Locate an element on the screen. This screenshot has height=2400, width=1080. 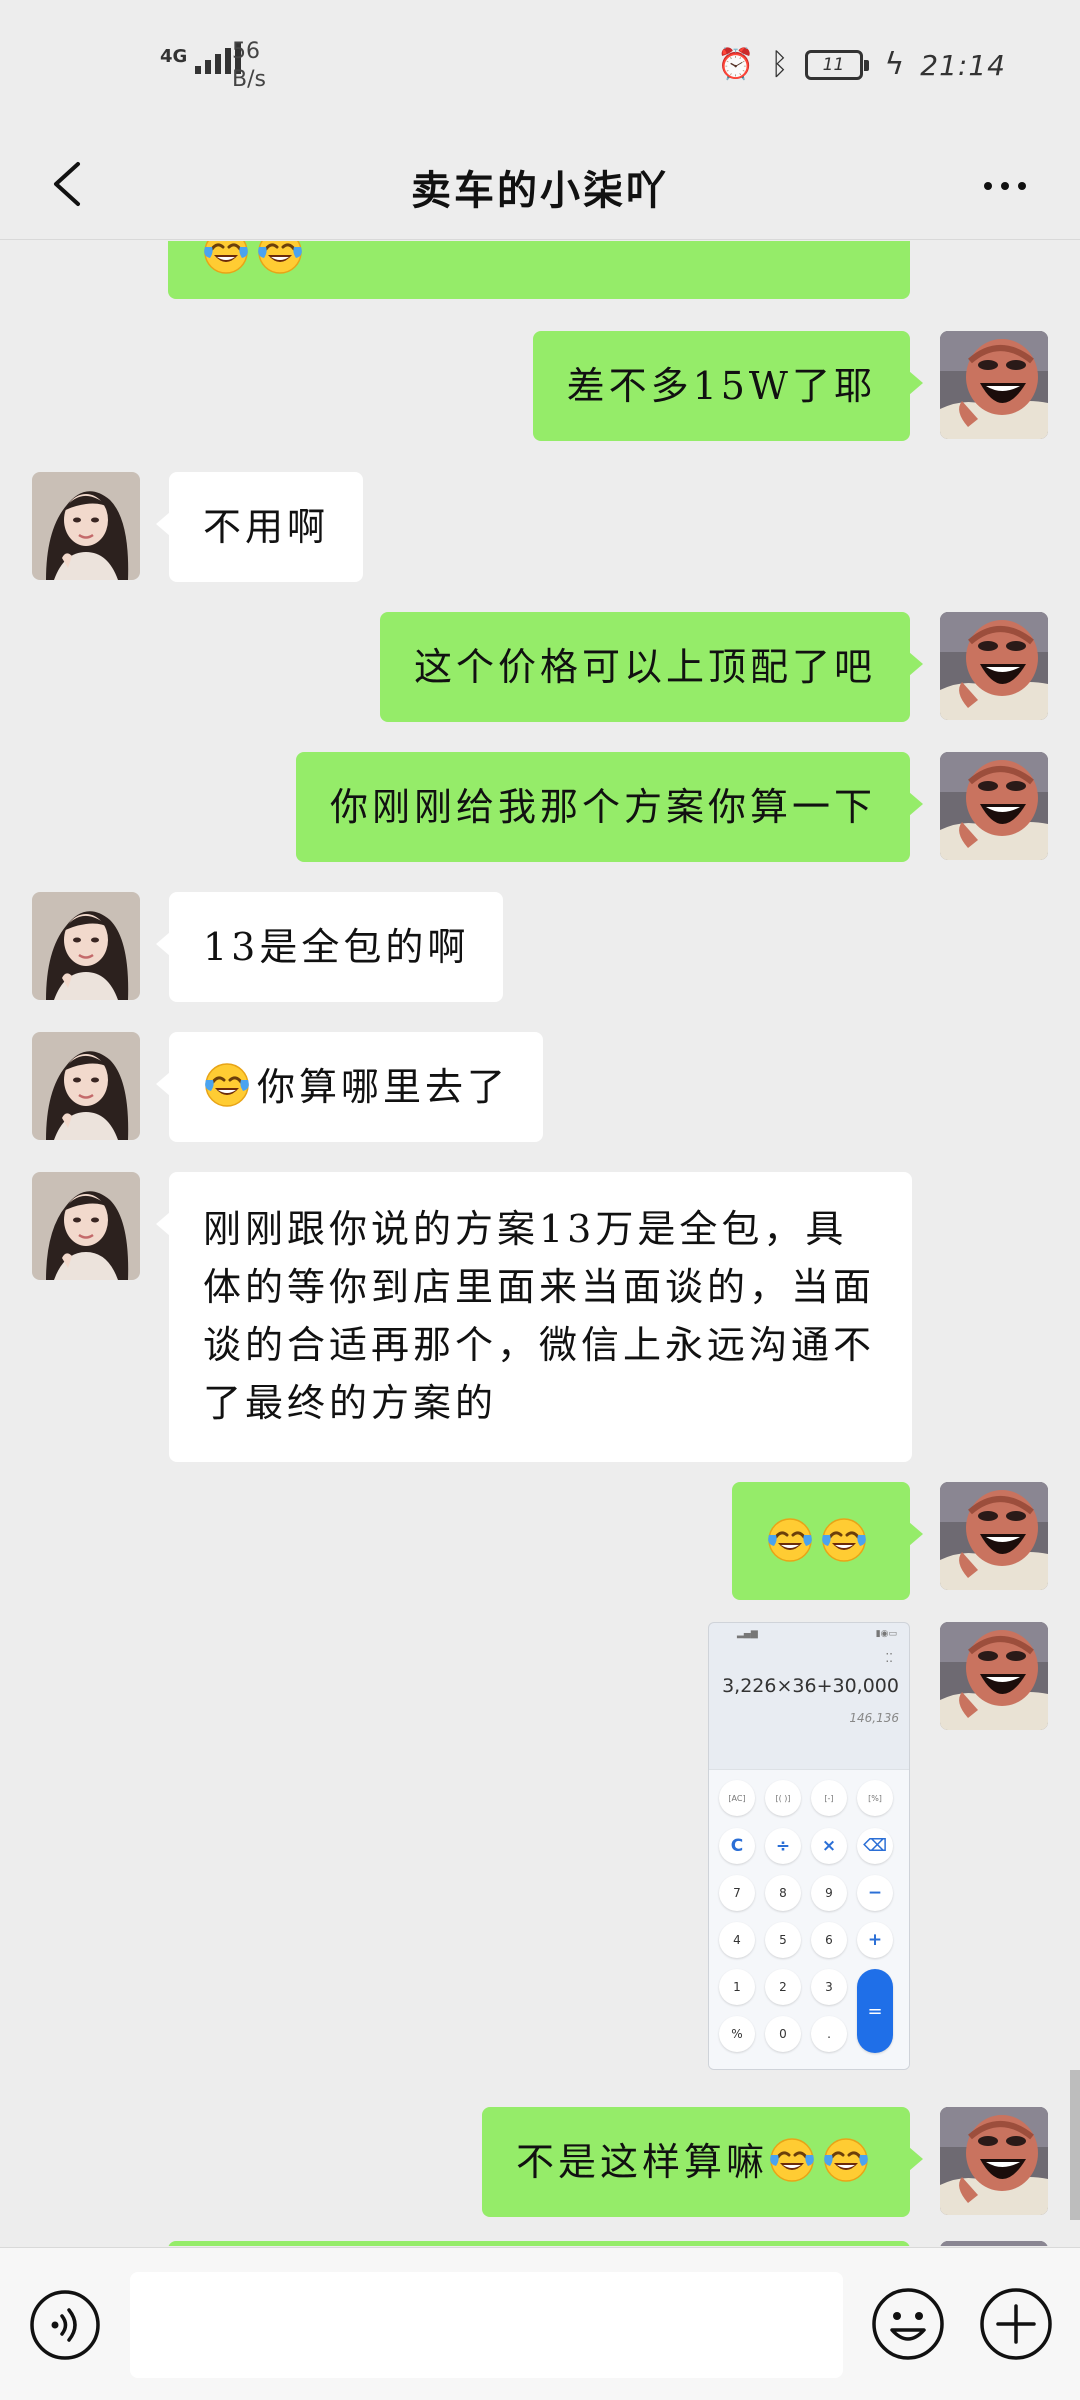
calc-key: ÷ is located at coordinates (783, 1846).